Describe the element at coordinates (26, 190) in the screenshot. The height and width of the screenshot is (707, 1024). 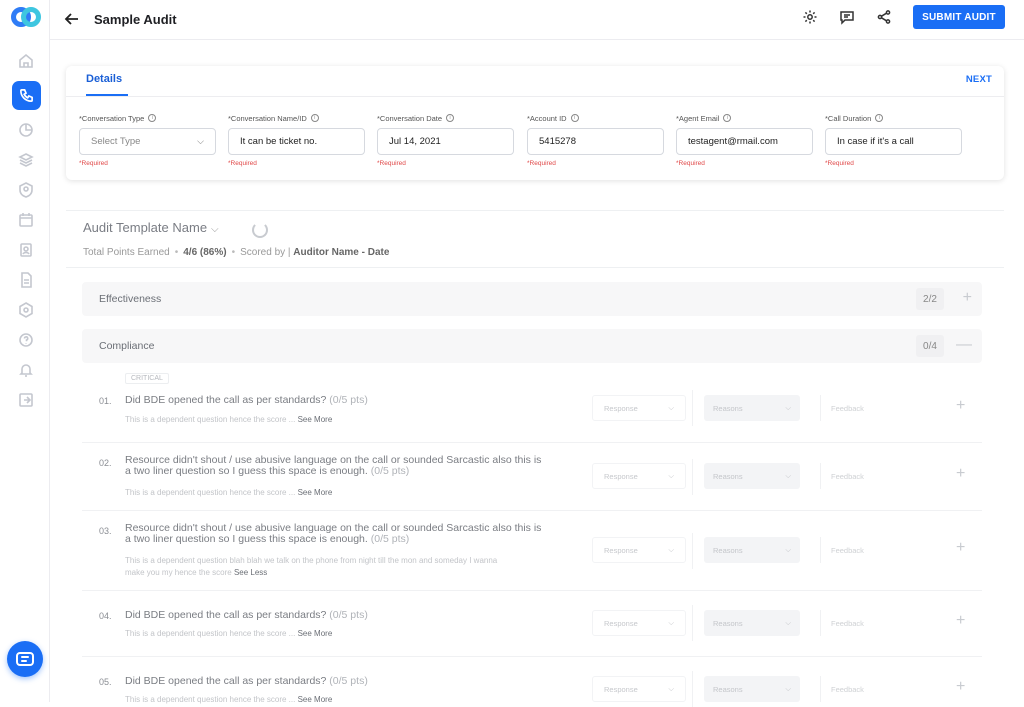
I see `user-shield-icon` at that location.